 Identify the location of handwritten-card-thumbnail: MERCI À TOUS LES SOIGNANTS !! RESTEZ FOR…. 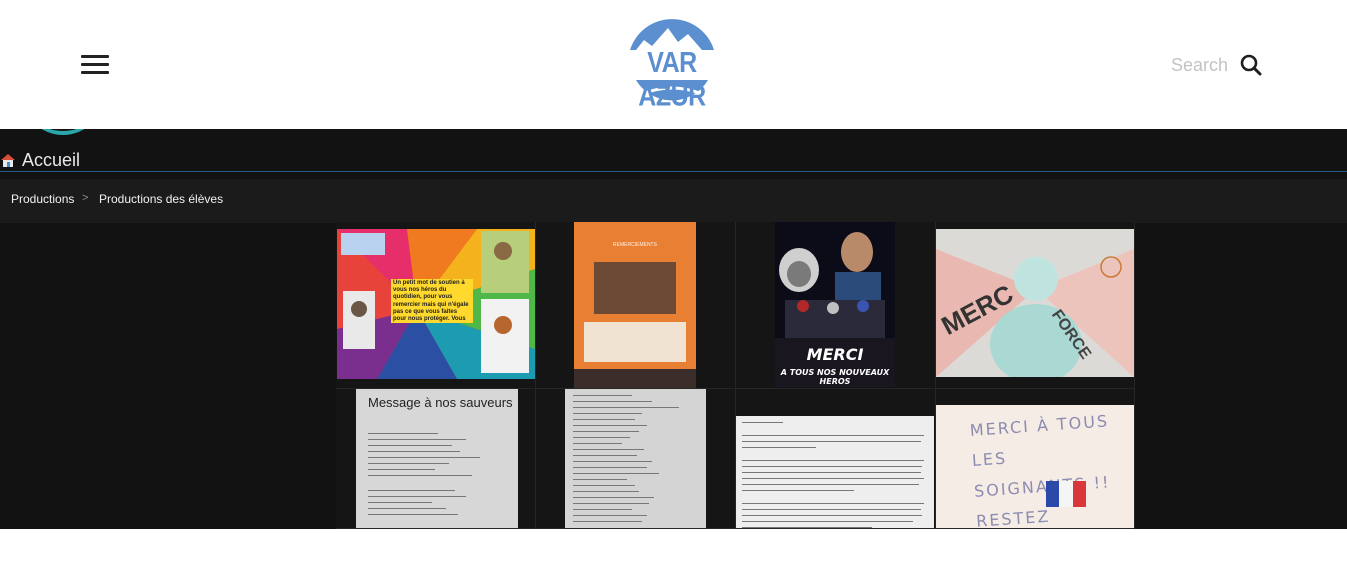
(1035, 467).